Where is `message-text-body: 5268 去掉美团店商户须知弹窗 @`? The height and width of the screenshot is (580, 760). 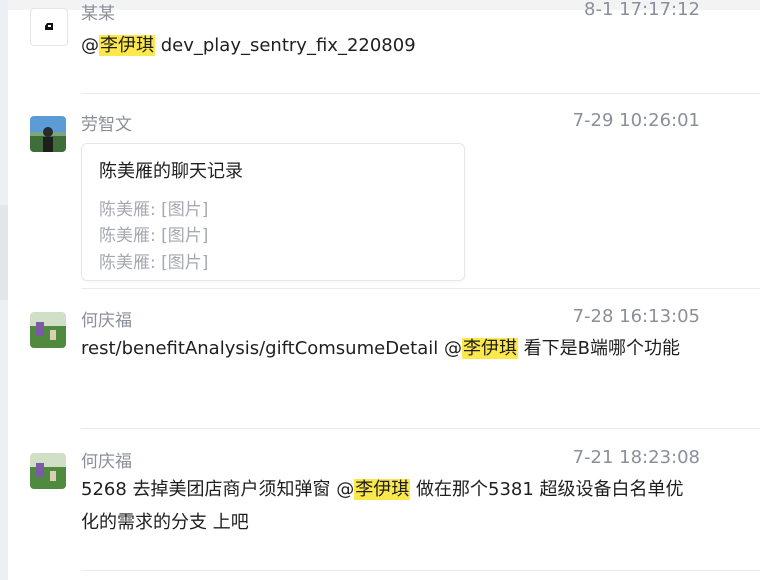 message-text-body: 5268 去掉美团店商户须知弹窗 @ is located at coordinates (218, 489).